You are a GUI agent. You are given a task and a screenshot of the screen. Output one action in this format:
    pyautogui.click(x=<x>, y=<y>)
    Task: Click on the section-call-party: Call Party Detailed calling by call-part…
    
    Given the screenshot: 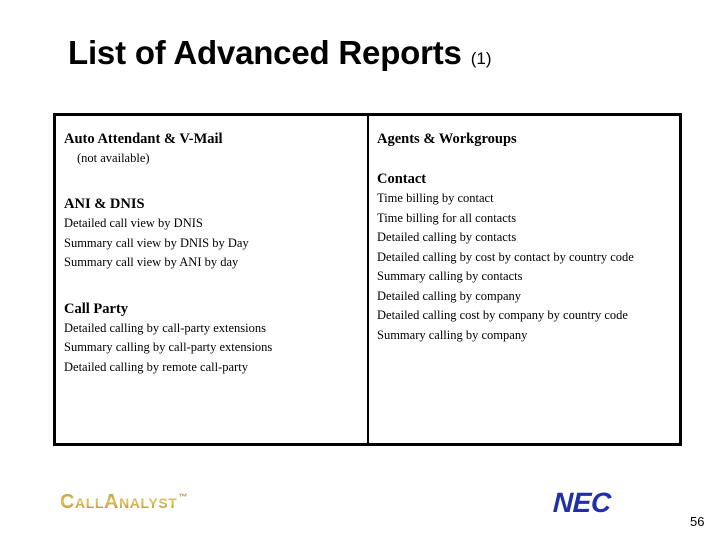 What is the action you would take?
    pyautogui.click(x=210, y=339)
    